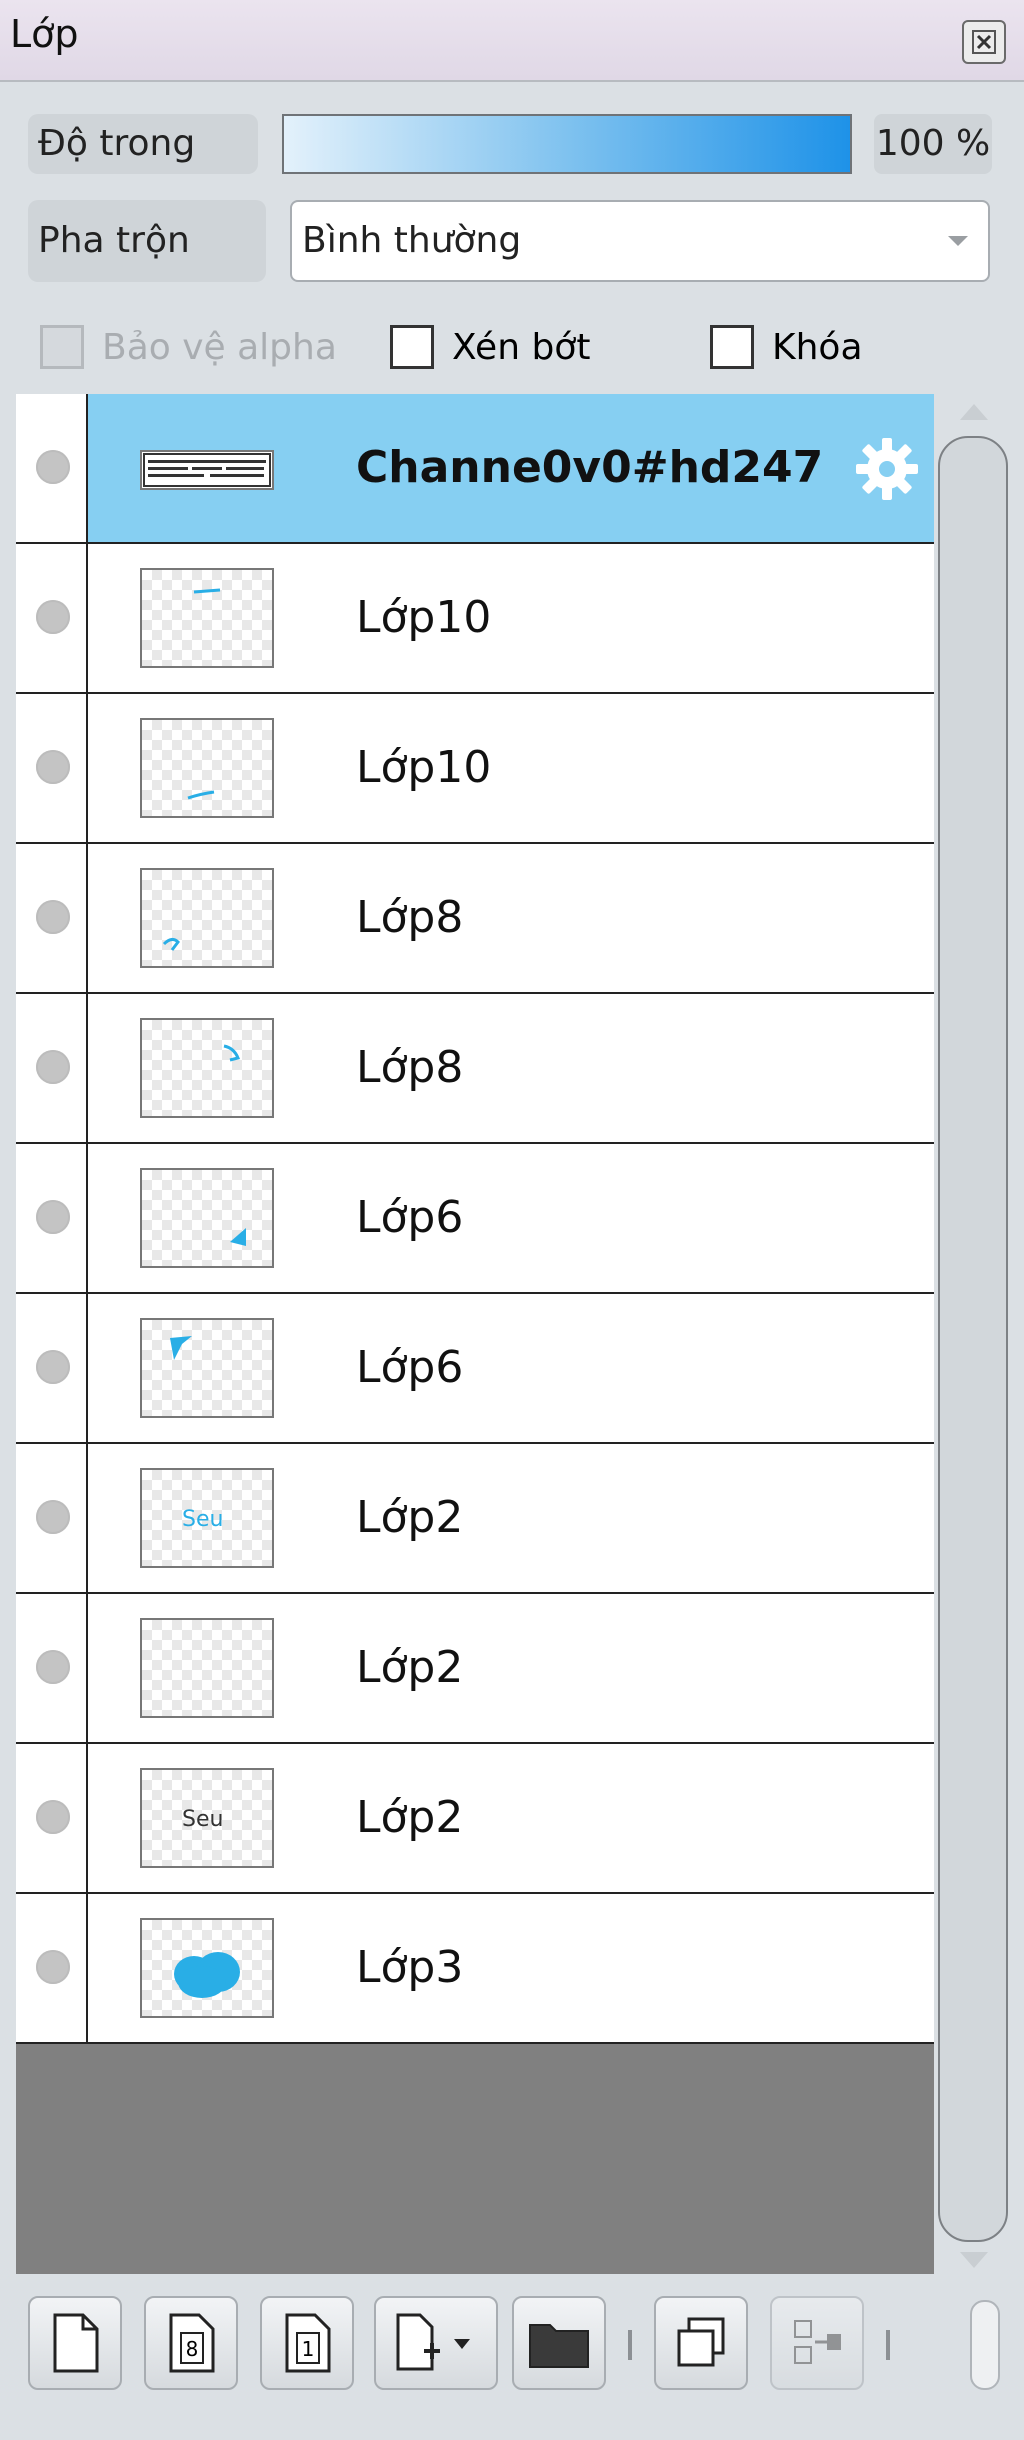  I want to click on new-folder-button, so click(559, 2343).